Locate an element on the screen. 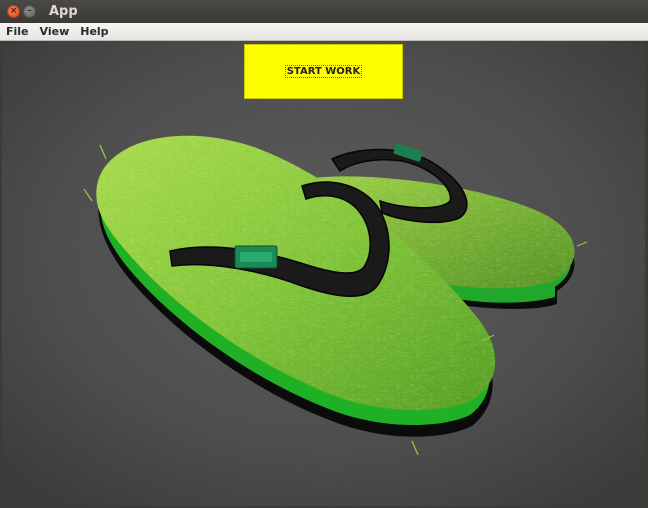 The image size is (648, 508). minimize-window-button: – is located at coordinates (29, 11).